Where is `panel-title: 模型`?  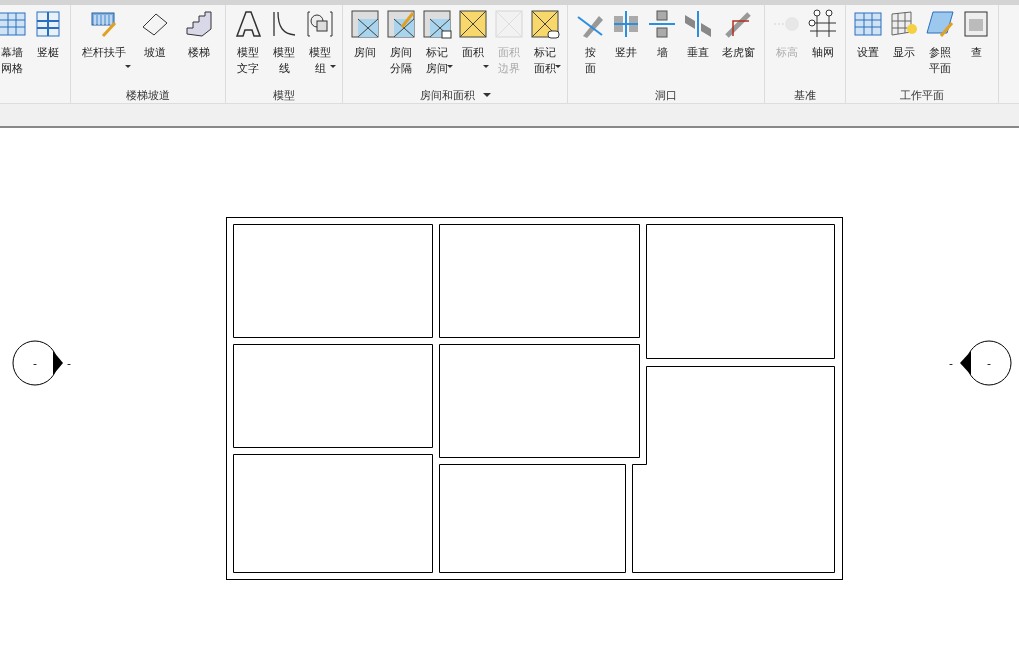
panel-title: 模型 is located at coordinates (284, 95).